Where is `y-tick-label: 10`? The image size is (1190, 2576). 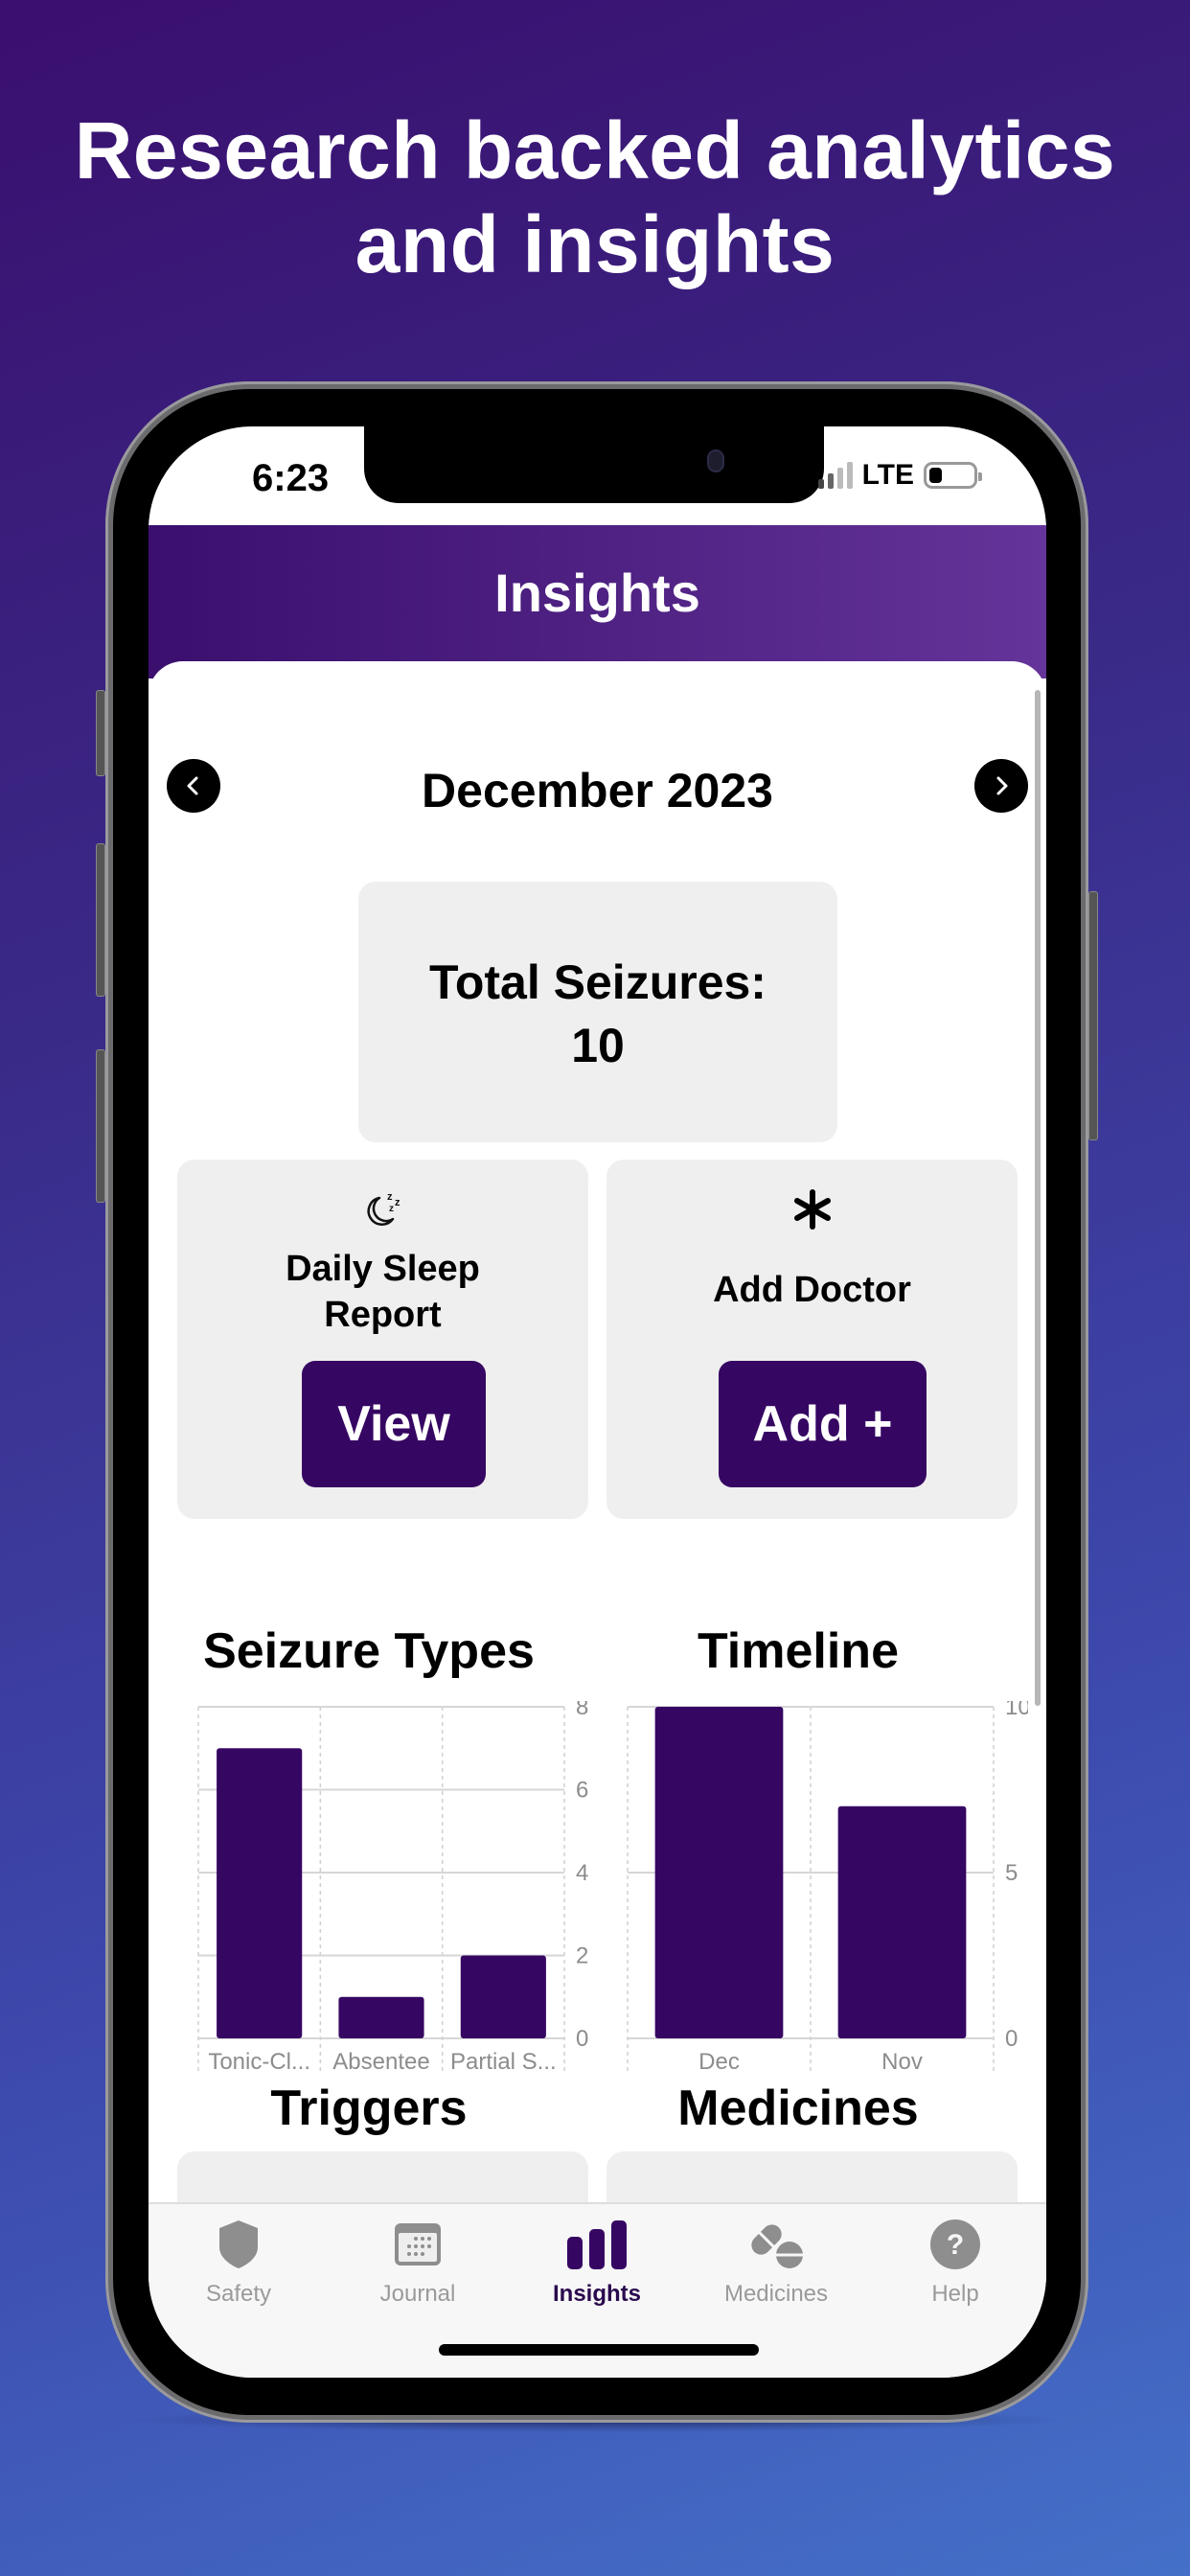 y-tick-label: 10 is located at coordinates (1016, 1710).